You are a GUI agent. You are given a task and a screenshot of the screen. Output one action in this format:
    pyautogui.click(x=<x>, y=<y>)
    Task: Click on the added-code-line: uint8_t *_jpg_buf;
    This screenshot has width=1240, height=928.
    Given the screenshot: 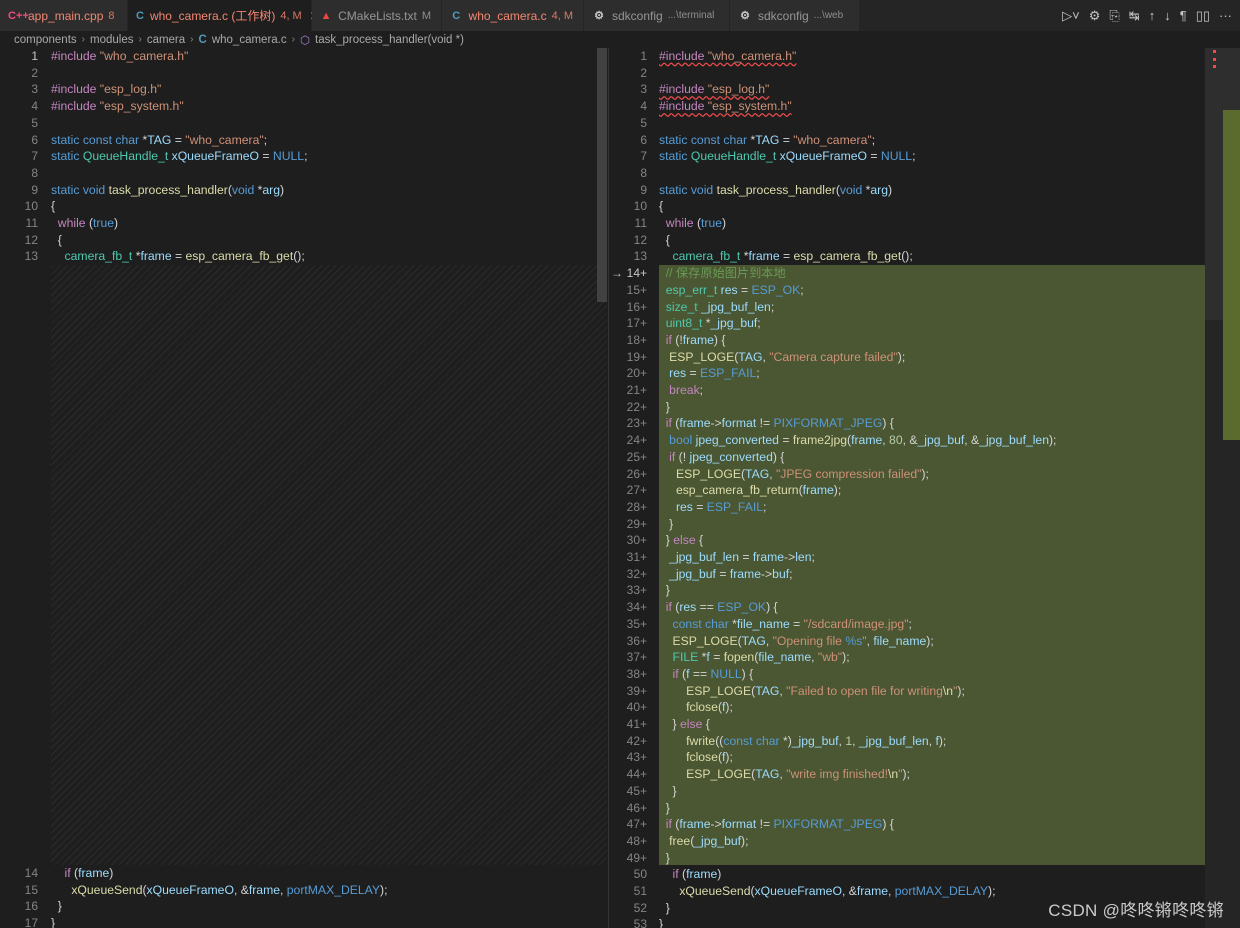 What is the action you would take?
    pyautogui.click(x=710, y=323)
    